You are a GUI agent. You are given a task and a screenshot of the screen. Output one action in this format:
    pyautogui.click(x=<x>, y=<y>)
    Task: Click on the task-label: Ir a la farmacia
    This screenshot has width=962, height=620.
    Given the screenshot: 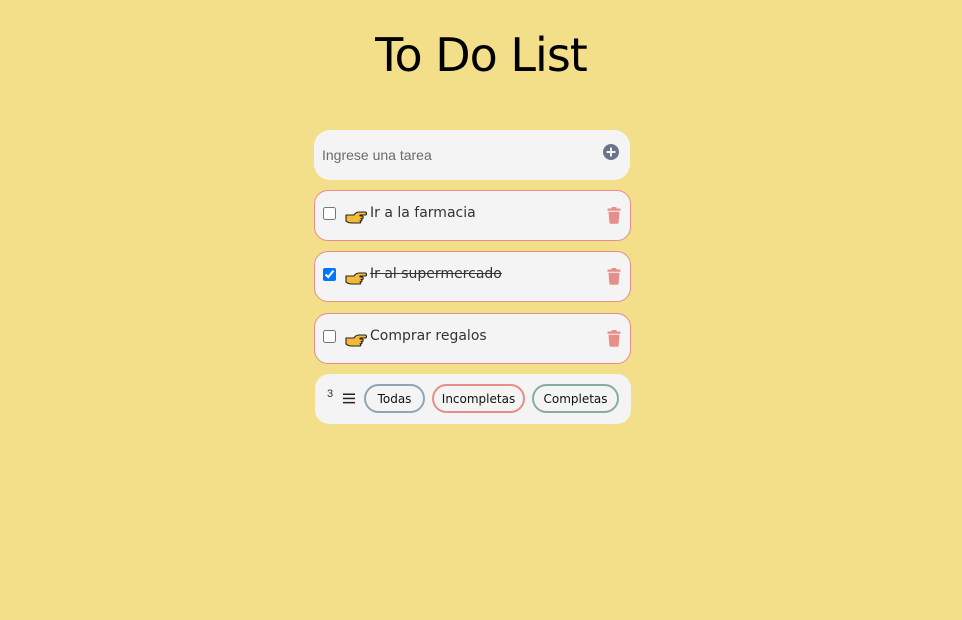 What is the action you would take?
    pyautogui.click(x=423, y=213)
    